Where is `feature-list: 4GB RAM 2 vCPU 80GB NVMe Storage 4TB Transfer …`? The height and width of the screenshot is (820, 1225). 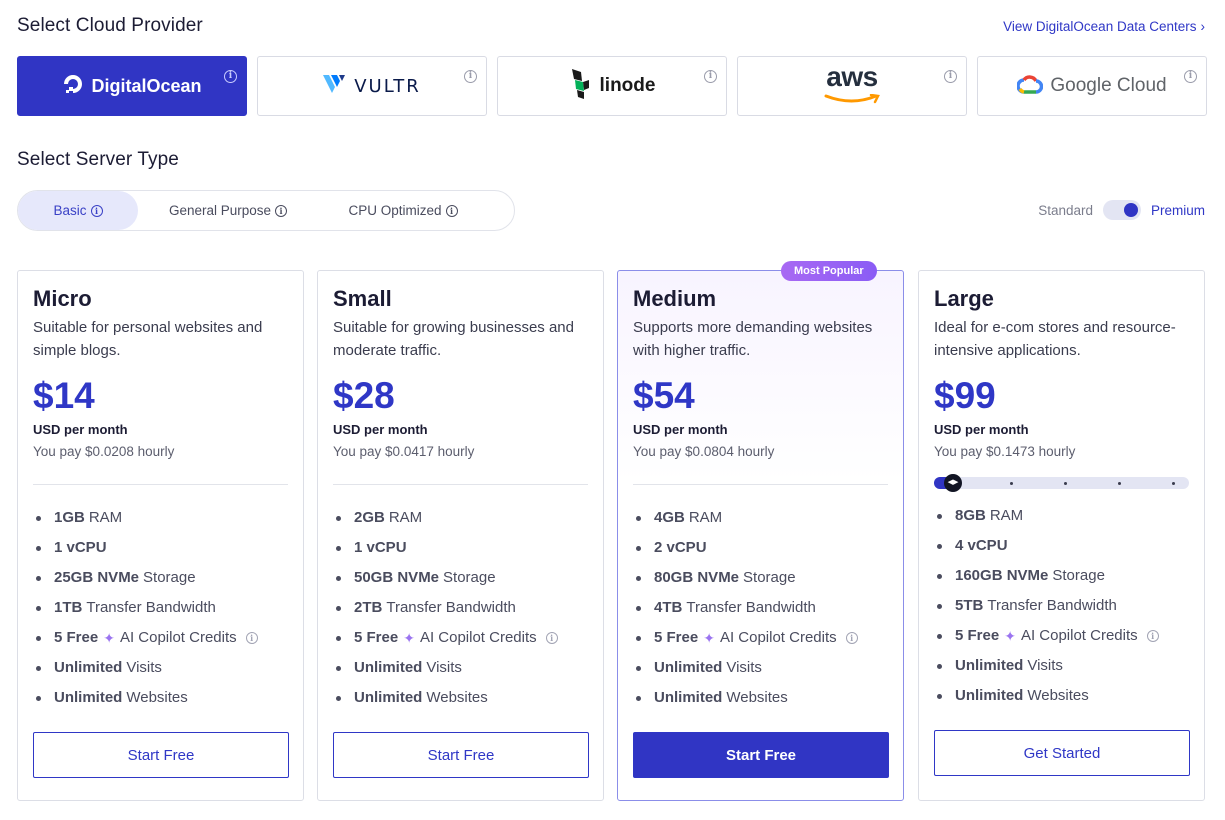 feature-list: 4GB RAM 2 vCPU 80GB NVMe Storage 4TB Transfer … is located at coordinates (745, 613).